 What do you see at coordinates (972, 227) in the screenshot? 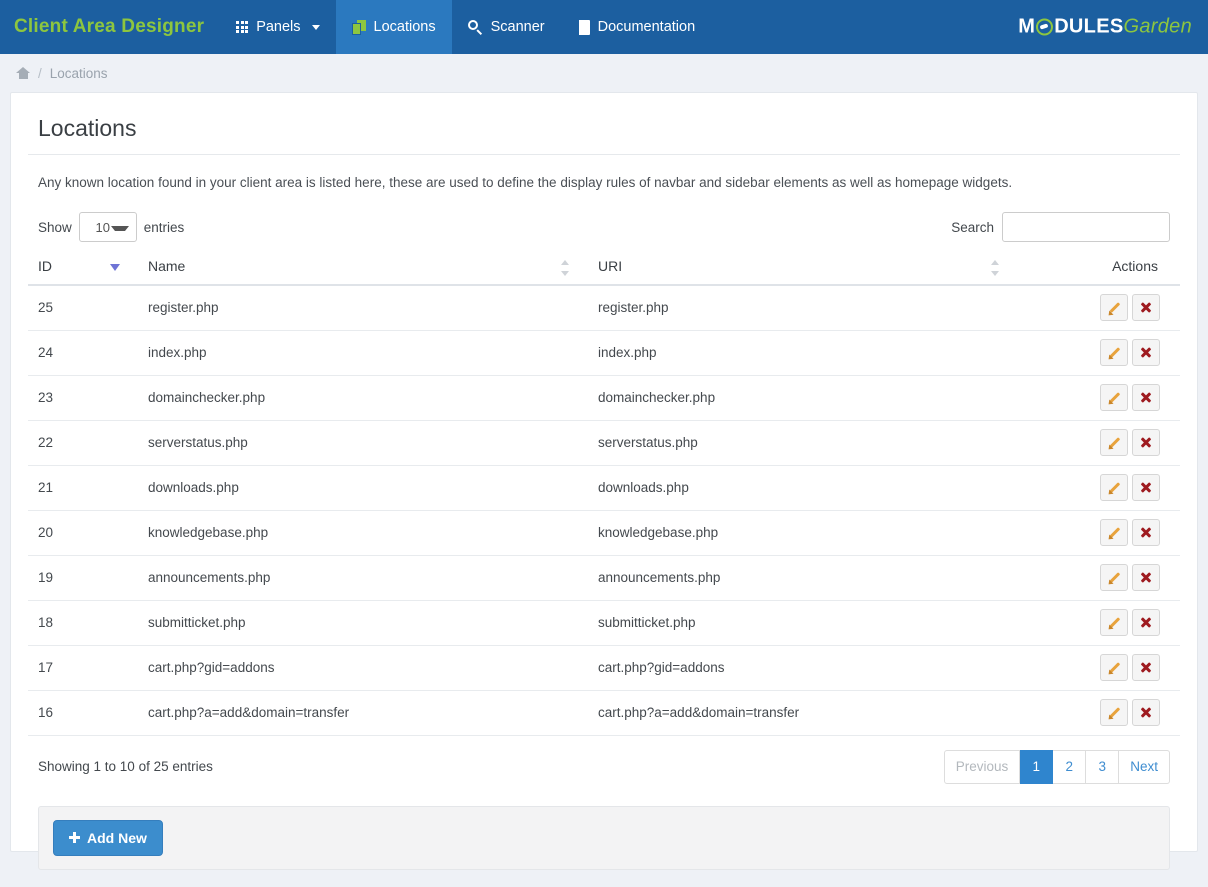
I see `search-label: Search` at bounding box center [972, 227].